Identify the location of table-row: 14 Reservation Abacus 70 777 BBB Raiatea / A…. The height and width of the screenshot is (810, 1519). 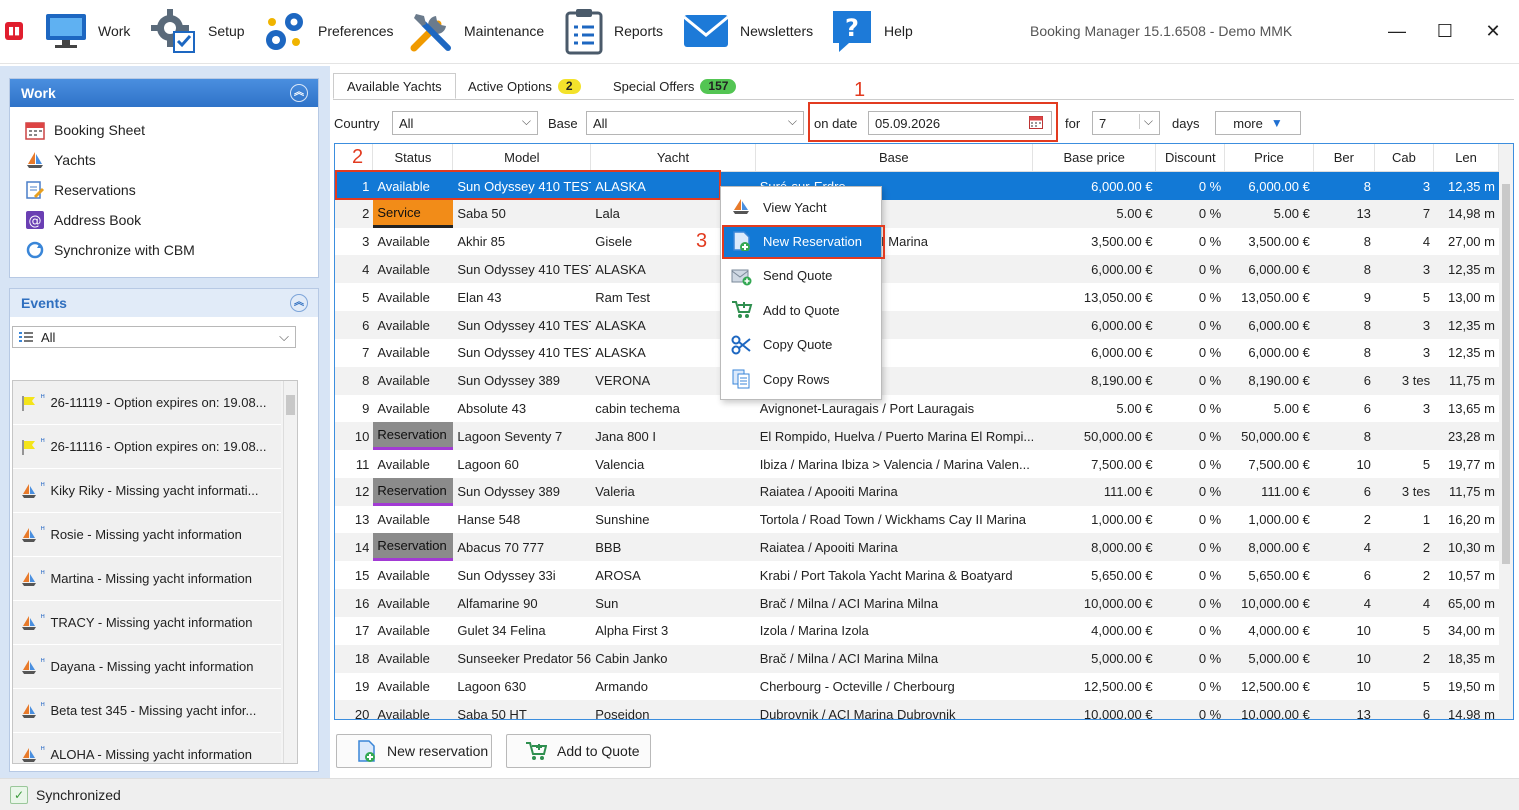
(917, 547).